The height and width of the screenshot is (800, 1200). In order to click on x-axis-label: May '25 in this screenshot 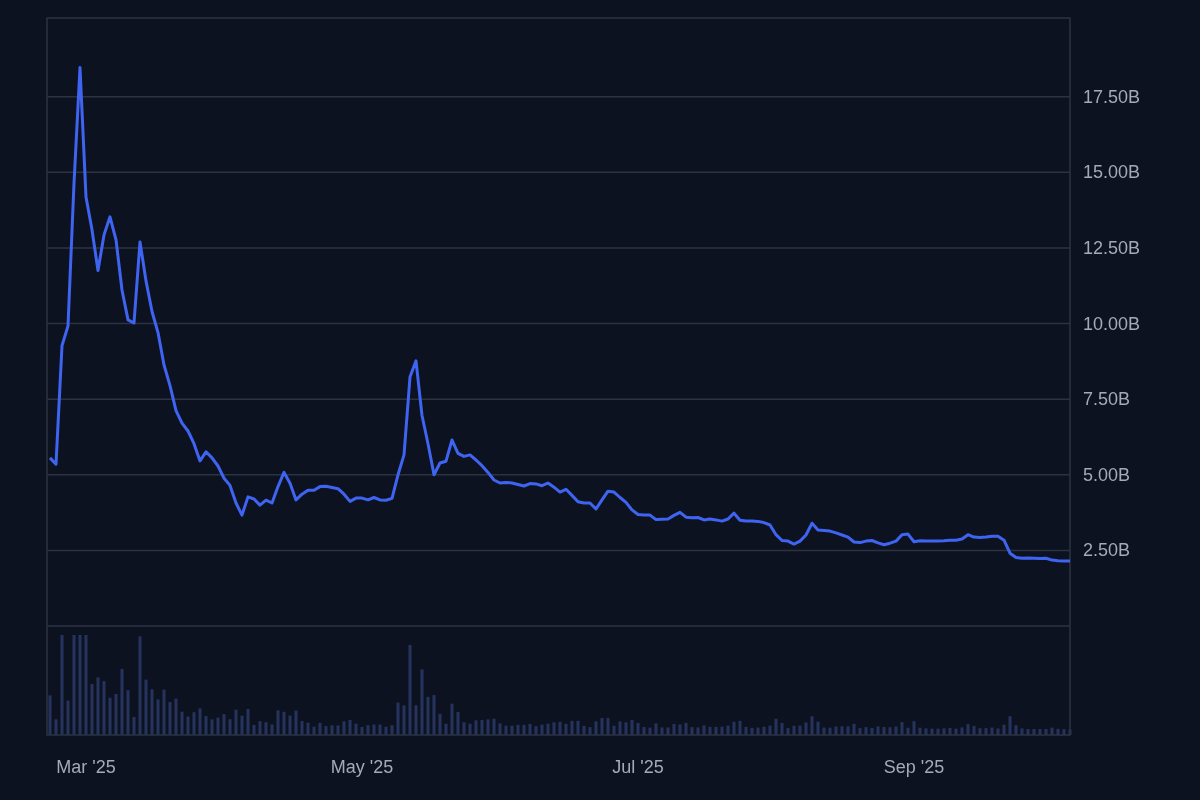, I will do `click(362, 767)`.